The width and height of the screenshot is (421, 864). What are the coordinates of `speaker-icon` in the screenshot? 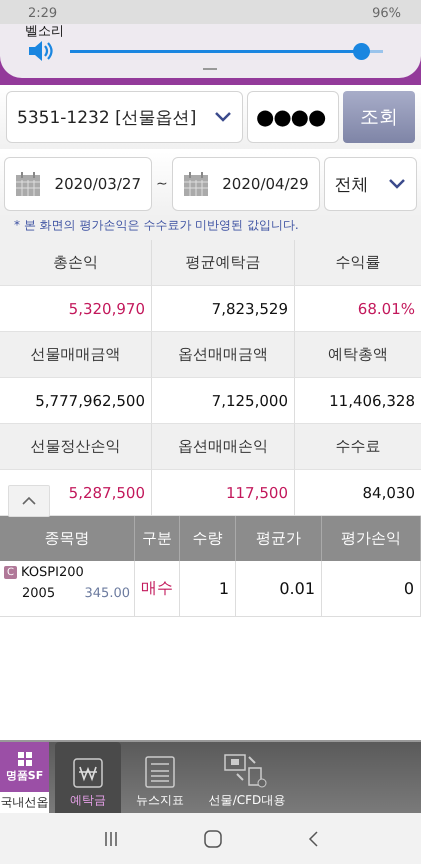 It's located at (41, 51).